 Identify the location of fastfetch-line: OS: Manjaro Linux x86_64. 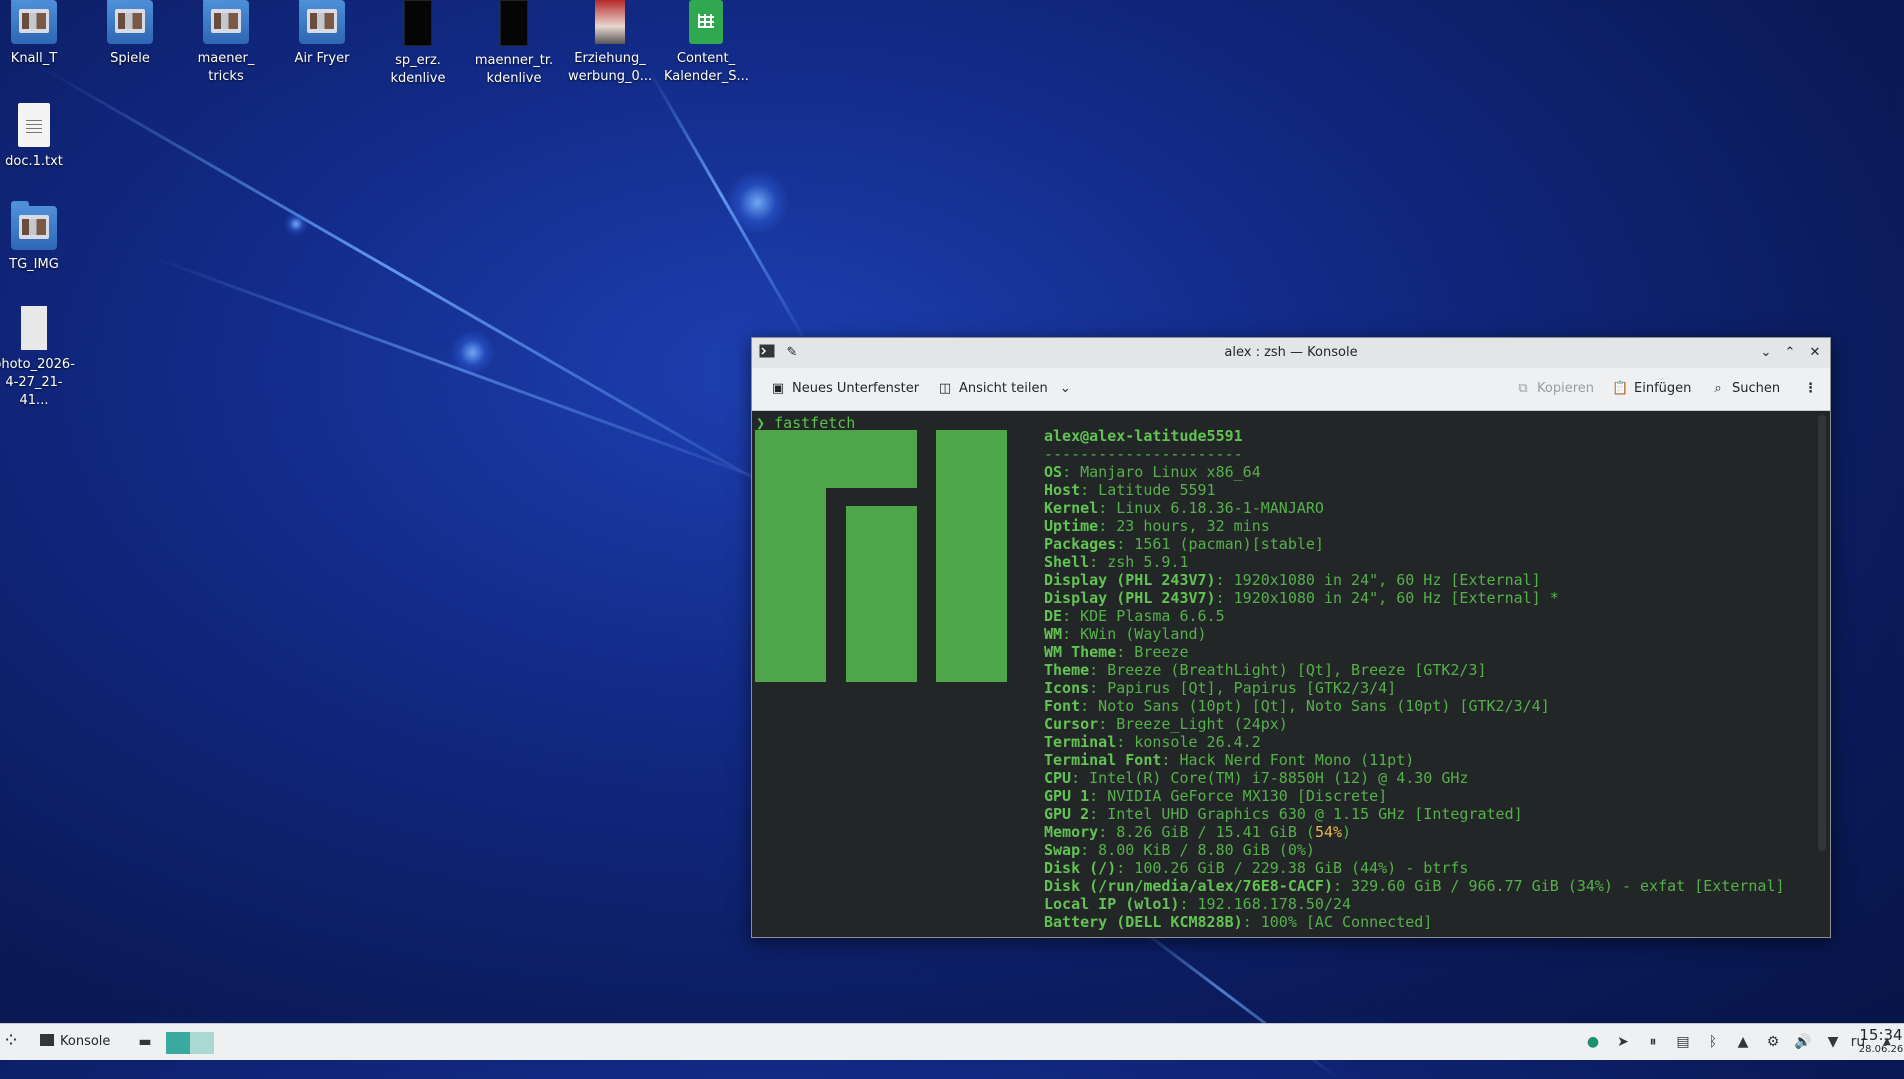
(1414, 472).